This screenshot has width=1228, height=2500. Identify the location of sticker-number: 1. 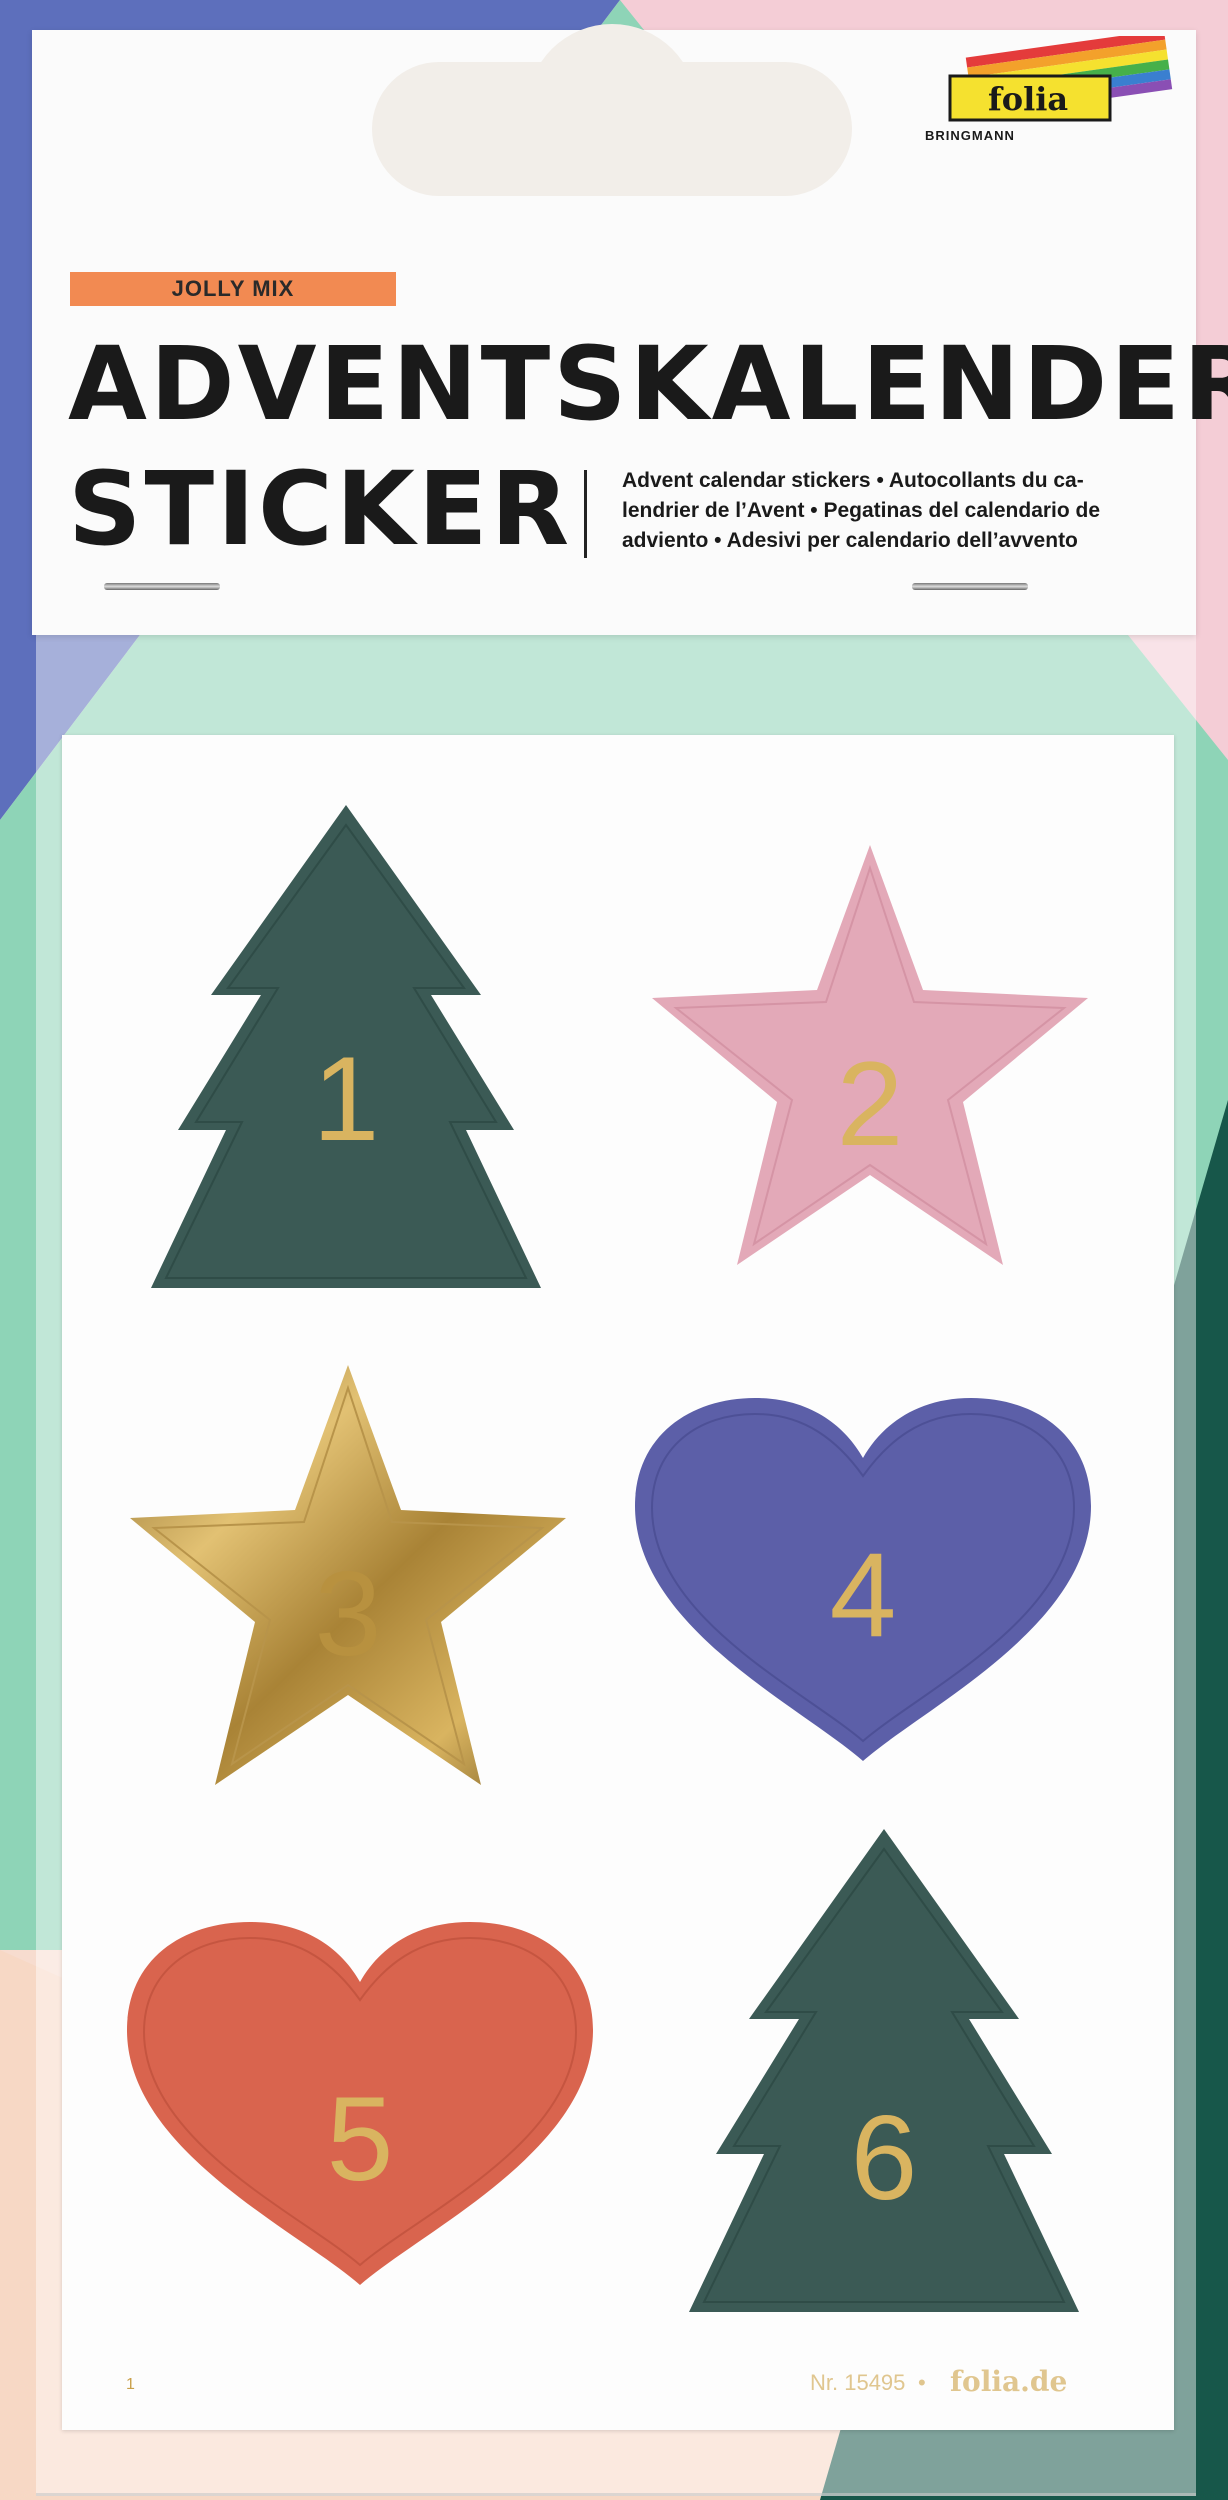
(346, 1099).